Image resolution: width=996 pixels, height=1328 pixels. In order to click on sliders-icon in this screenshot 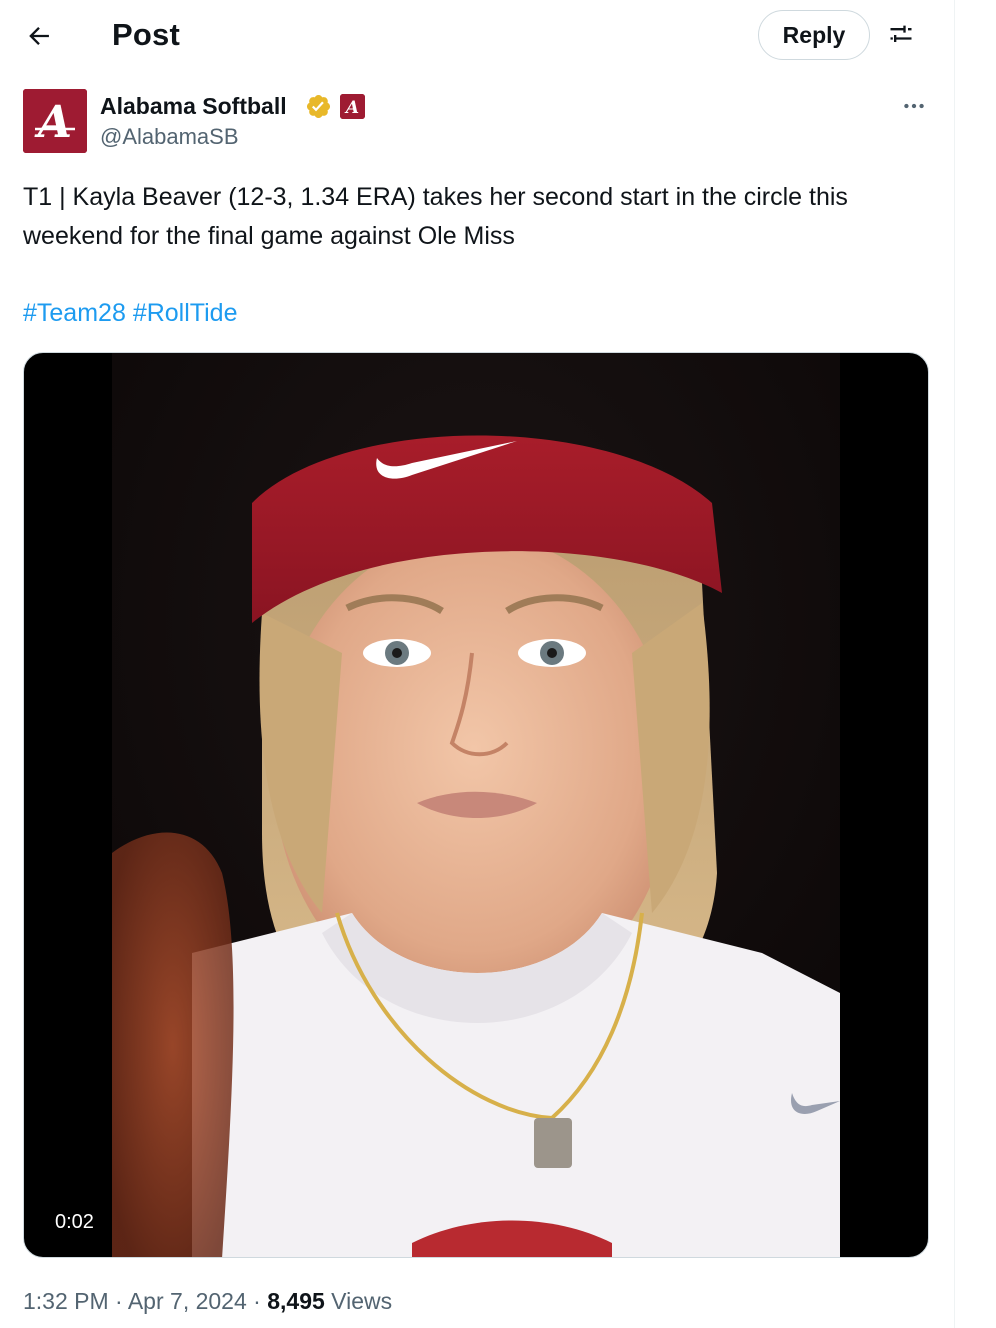, I will do `click(901, 33)`.